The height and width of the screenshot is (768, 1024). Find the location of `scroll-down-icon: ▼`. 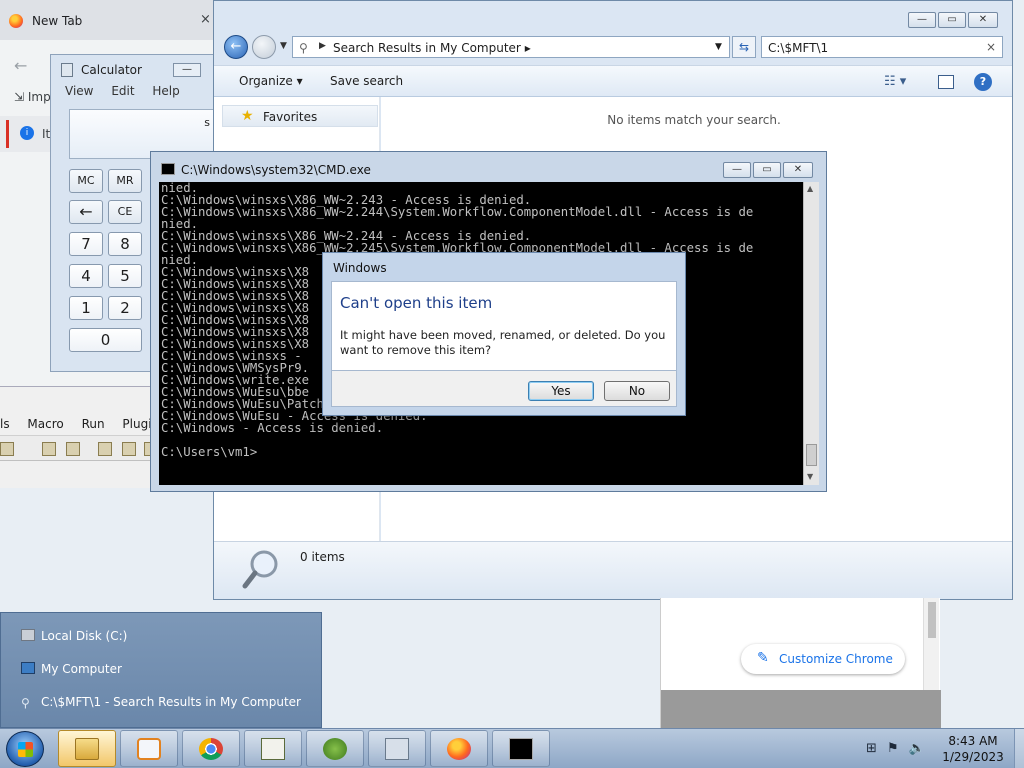

scroll-down-icon: ▼ is located at coordinates (810, 476).